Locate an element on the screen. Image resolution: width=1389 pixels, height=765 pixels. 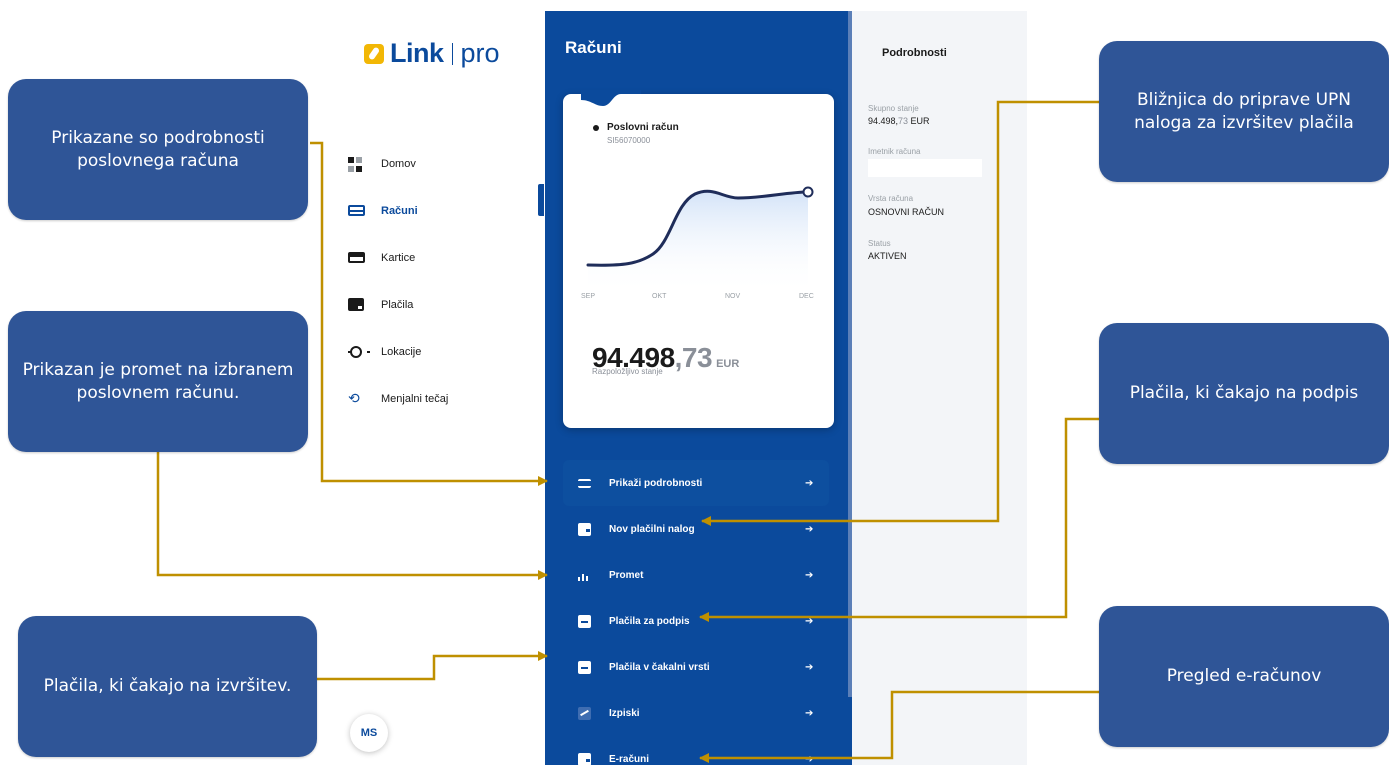
app-logo: Link pro is located at coordinates (432, 53).